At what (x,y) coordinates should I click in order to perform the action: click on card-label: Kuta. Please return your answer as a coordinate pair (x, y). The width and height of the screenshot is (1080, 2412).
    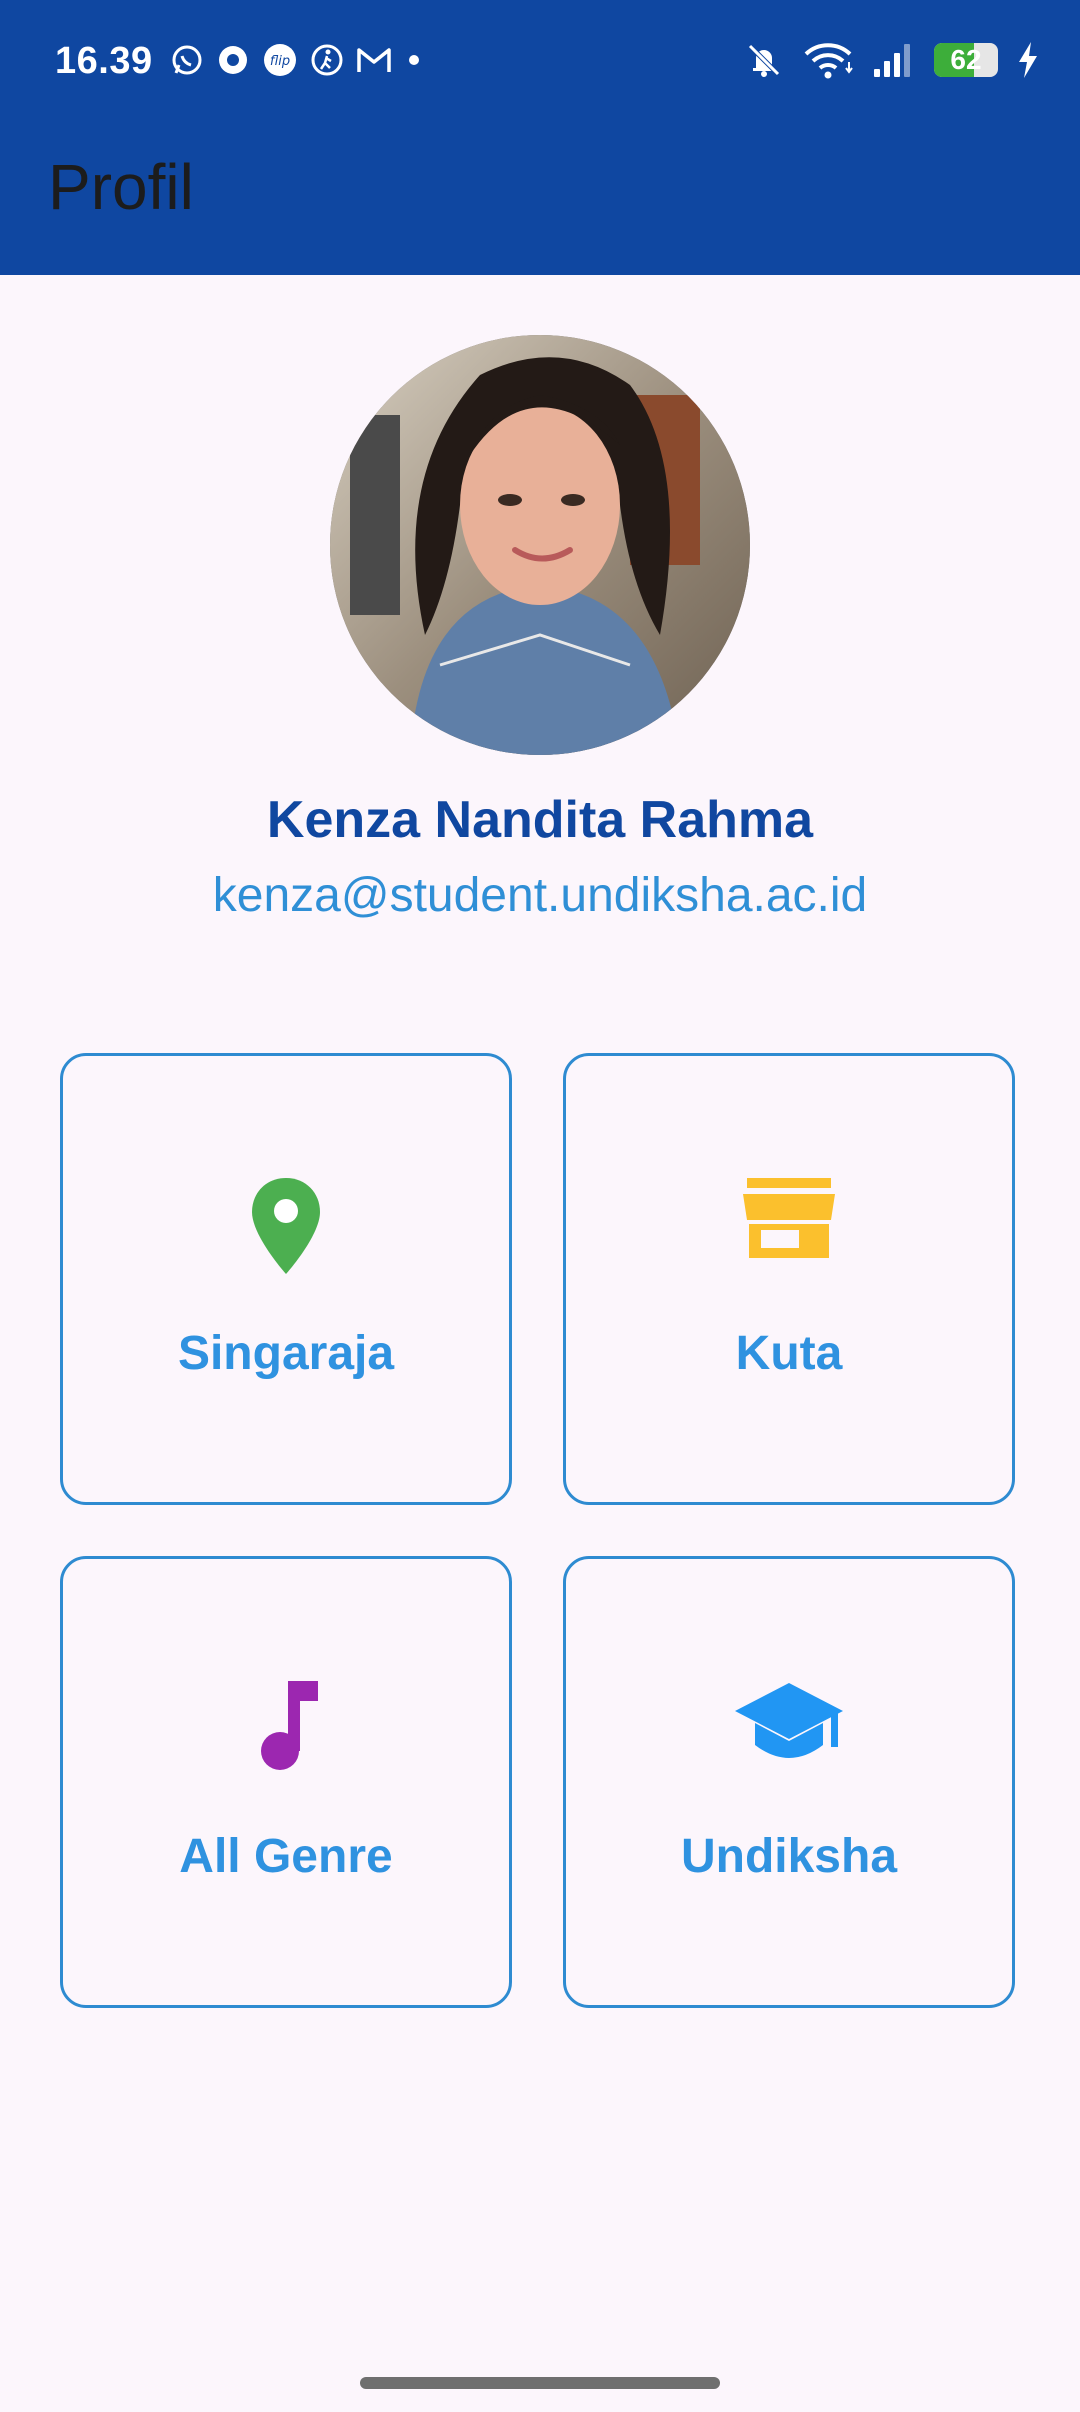
    Looking at the image, I should click on (789, 1353).